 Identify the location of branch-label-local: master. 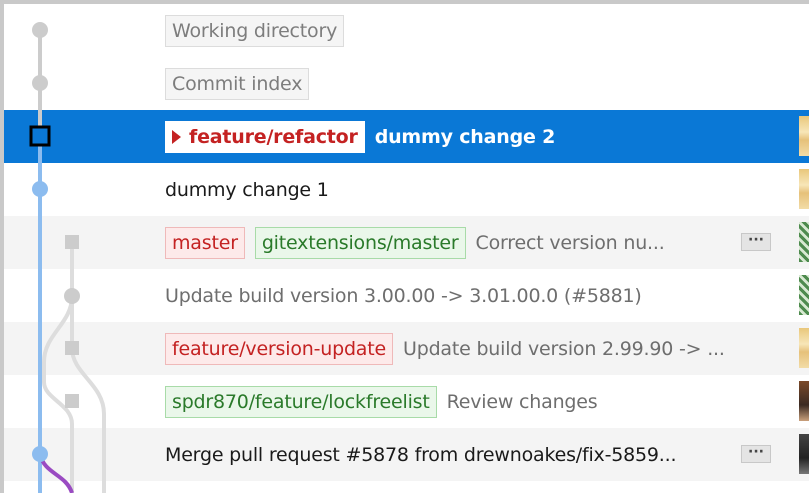
(205, 242).